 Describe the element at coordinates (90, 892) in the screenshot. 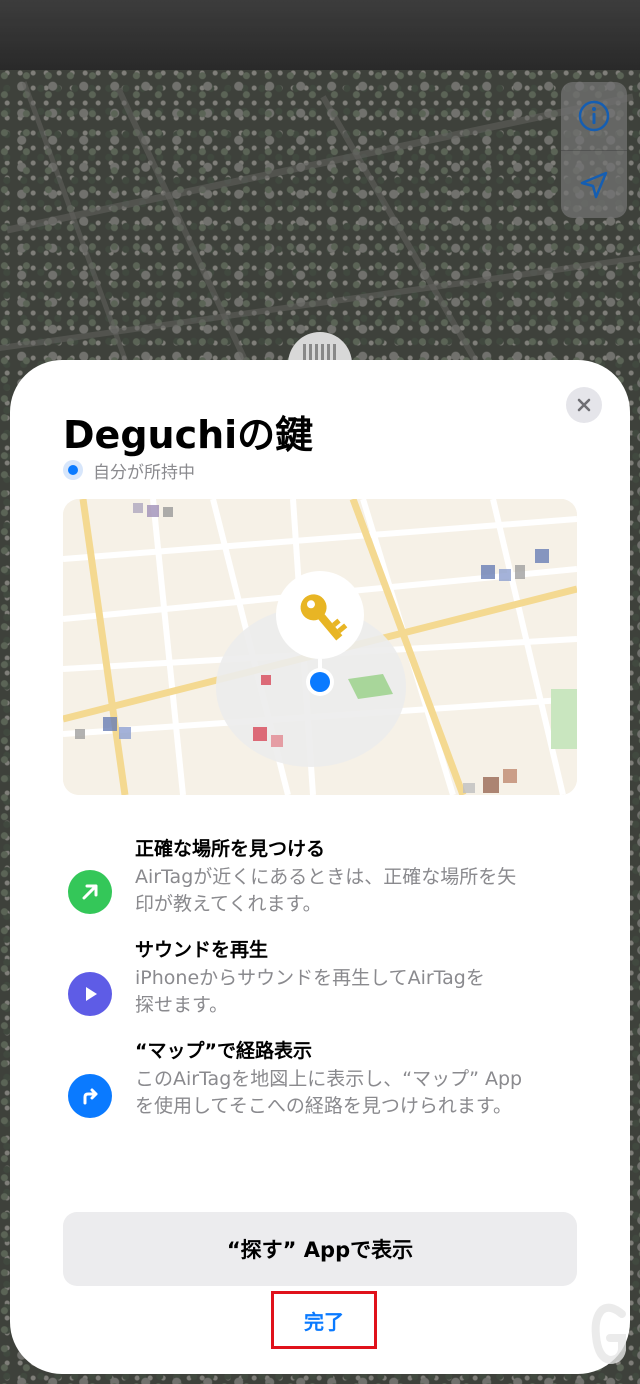

I see `arrow-up-right-icon` at that location.